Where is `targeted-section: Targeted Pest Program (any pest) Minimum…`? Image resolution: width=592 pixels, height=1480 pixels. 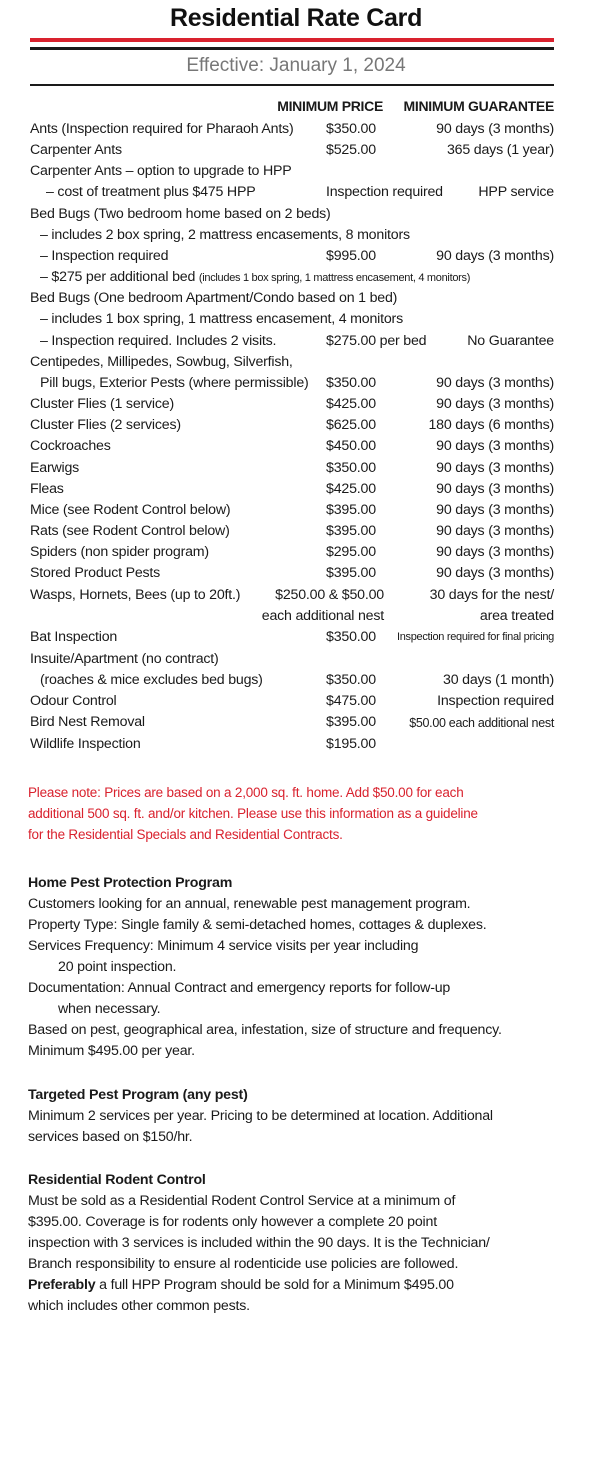
targeted-section: Targeted Pest Program (any pest) Minimum… is located at coordinates (293, 1116).